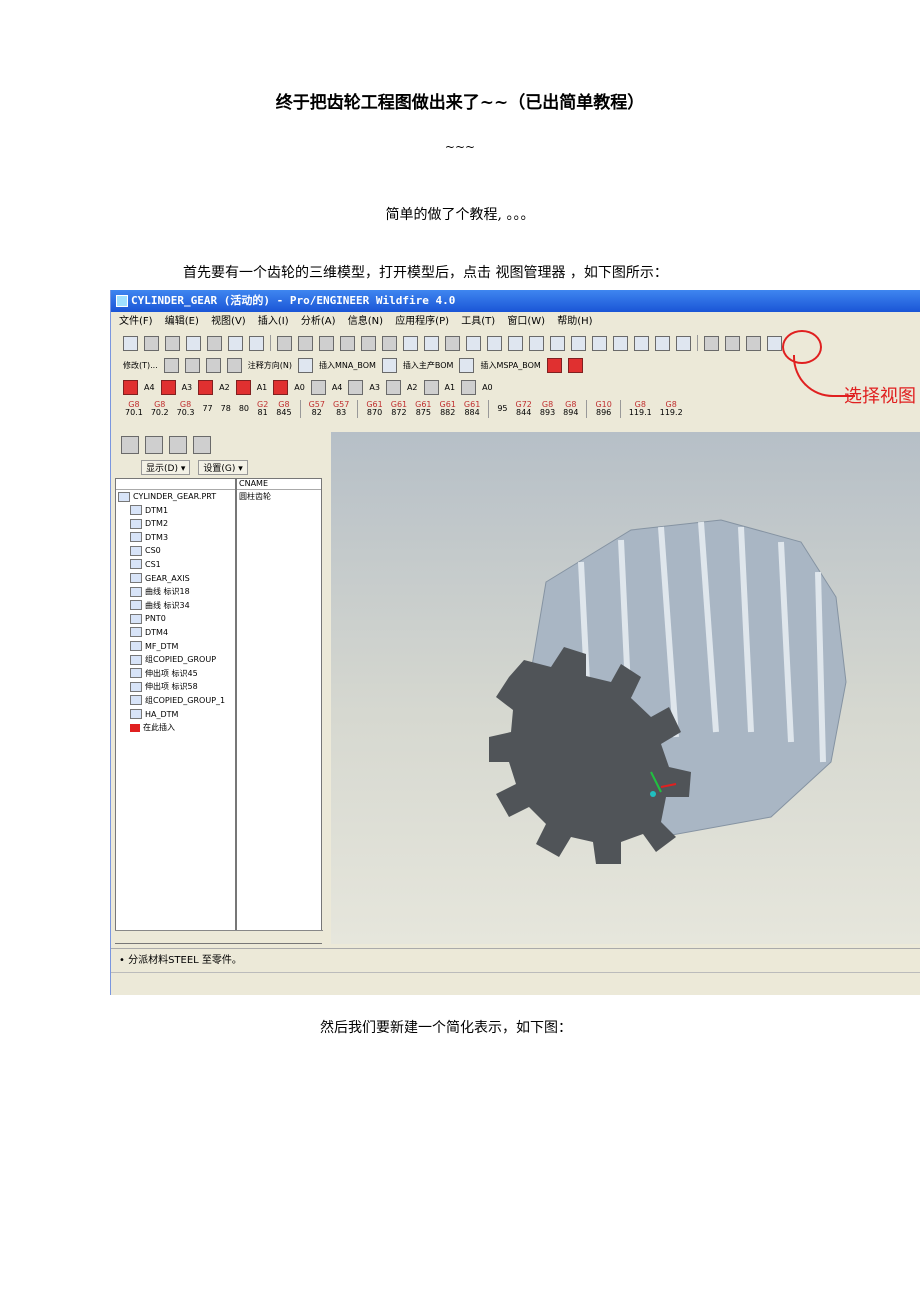  Describe the element at coordinates (160, 409) in the screenshot. I see `tolerance-button: G8 70.2` at that location.